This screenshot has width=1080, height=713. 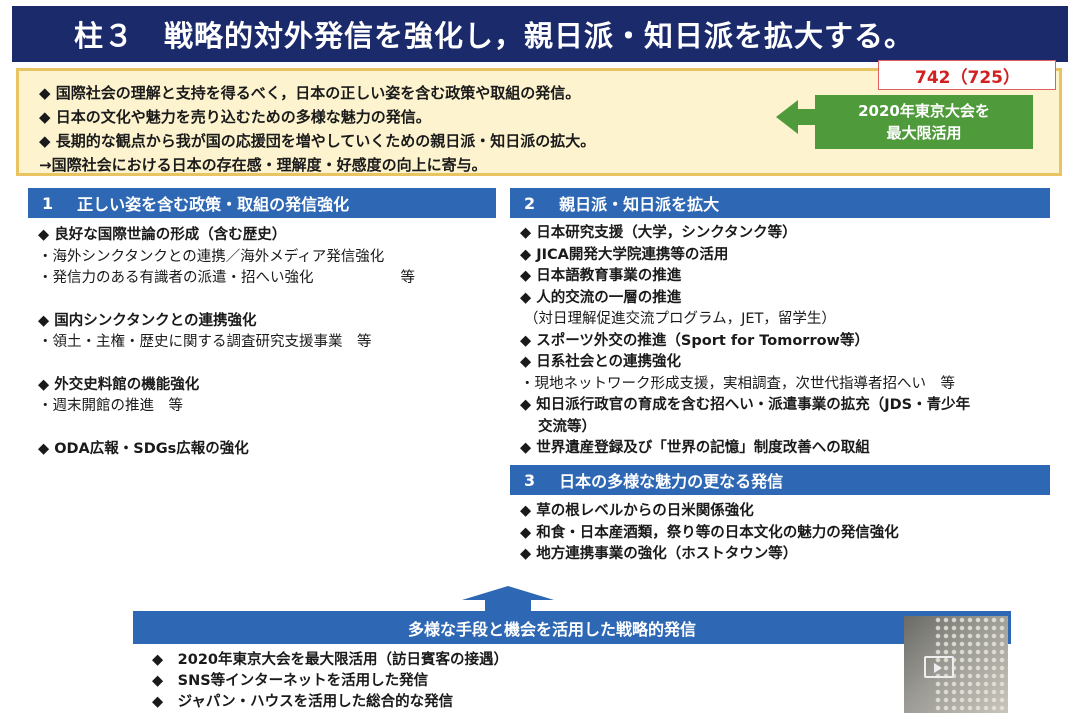 I want to click on list-item: ◆ 地方連携事業の強化（ホストタウン等）, so click(x=659, y=554).